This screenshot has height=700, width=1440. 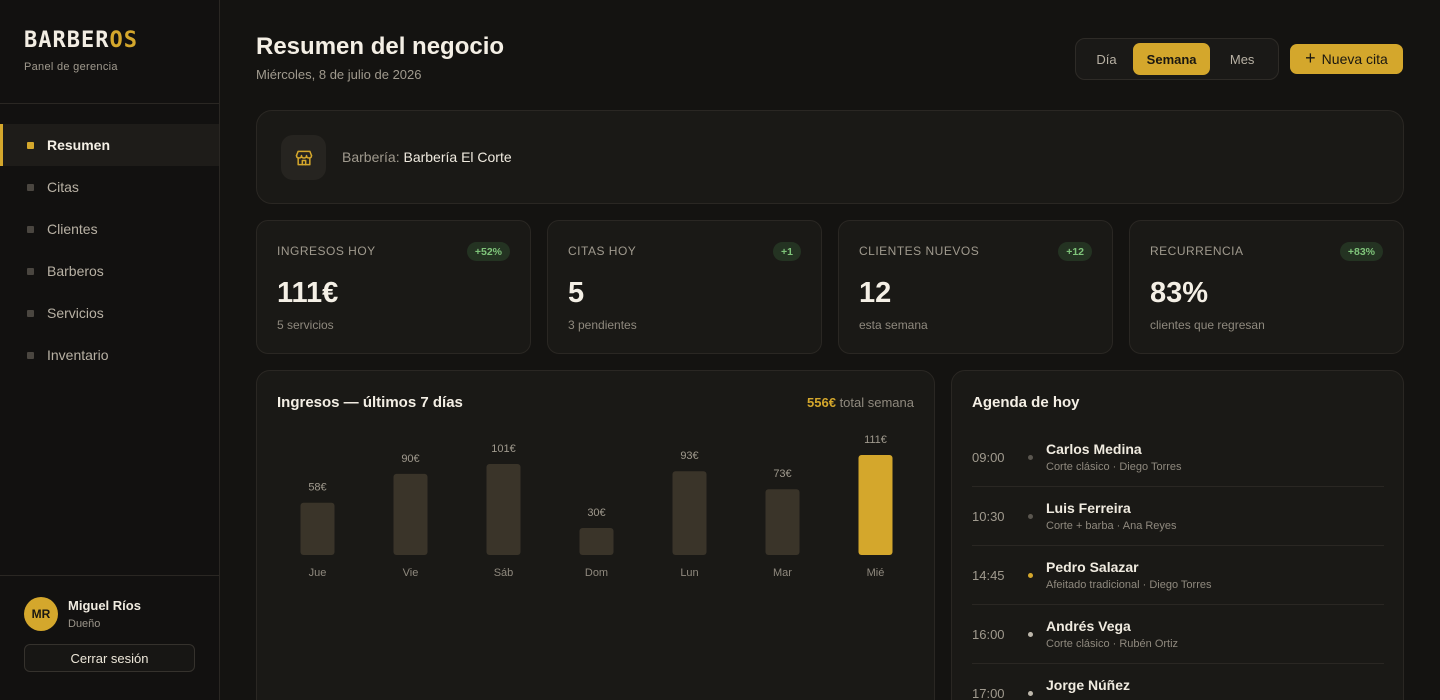 I want to click on chart-tick-label: Sáb, so click(x=504, y=573).